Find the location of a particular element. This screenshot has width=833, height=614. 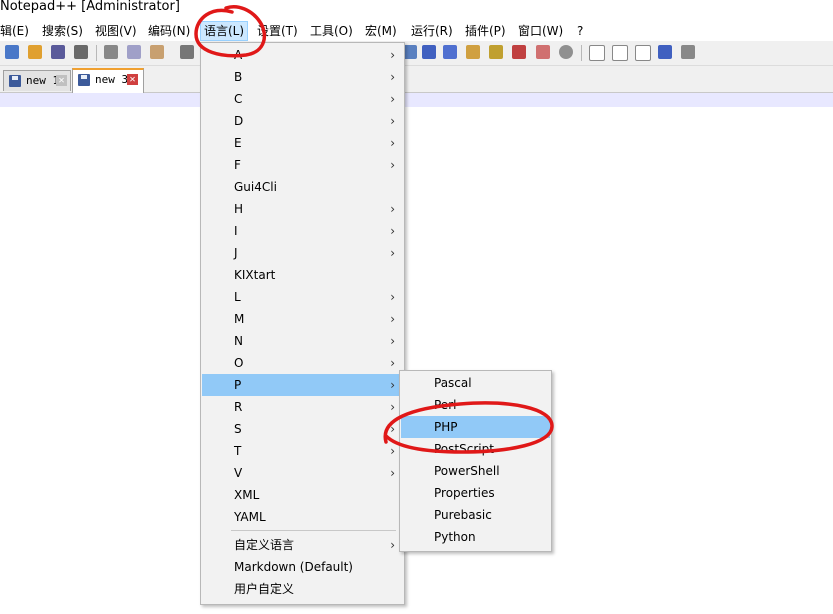

item-label: I is located at coordinates (236, 231).